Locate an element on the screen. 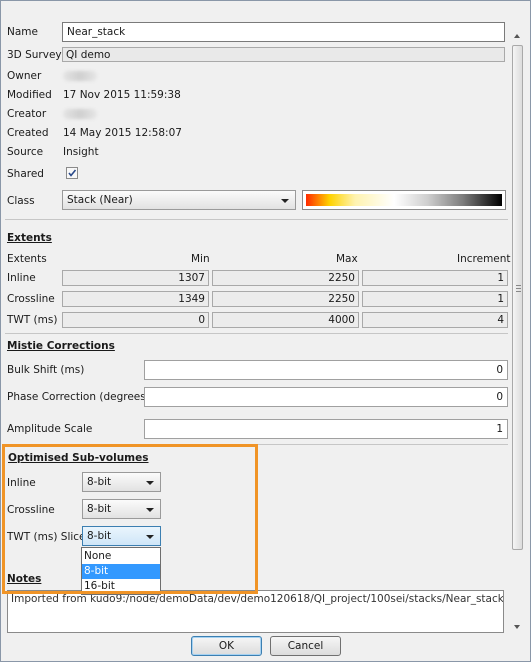  bulk-shift-input: 0 is located at coordinates (326, 370).